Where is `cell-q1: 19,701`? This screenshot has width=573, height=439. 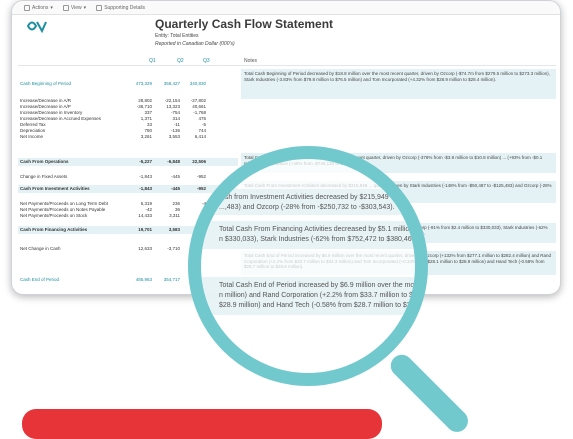
cell-q1: 19,701 is located at coordinates (145, 229).